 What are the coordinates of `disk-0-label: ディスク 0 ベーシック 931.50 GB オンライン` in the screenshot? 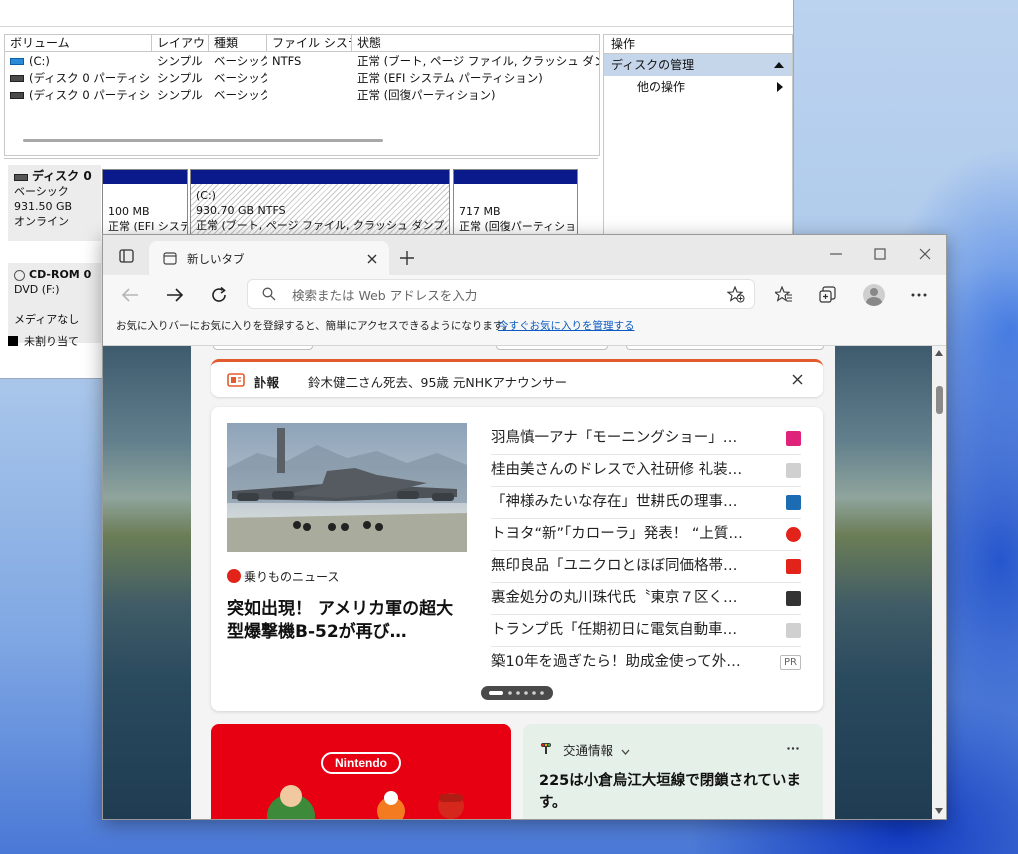 It's located at (54, 203).